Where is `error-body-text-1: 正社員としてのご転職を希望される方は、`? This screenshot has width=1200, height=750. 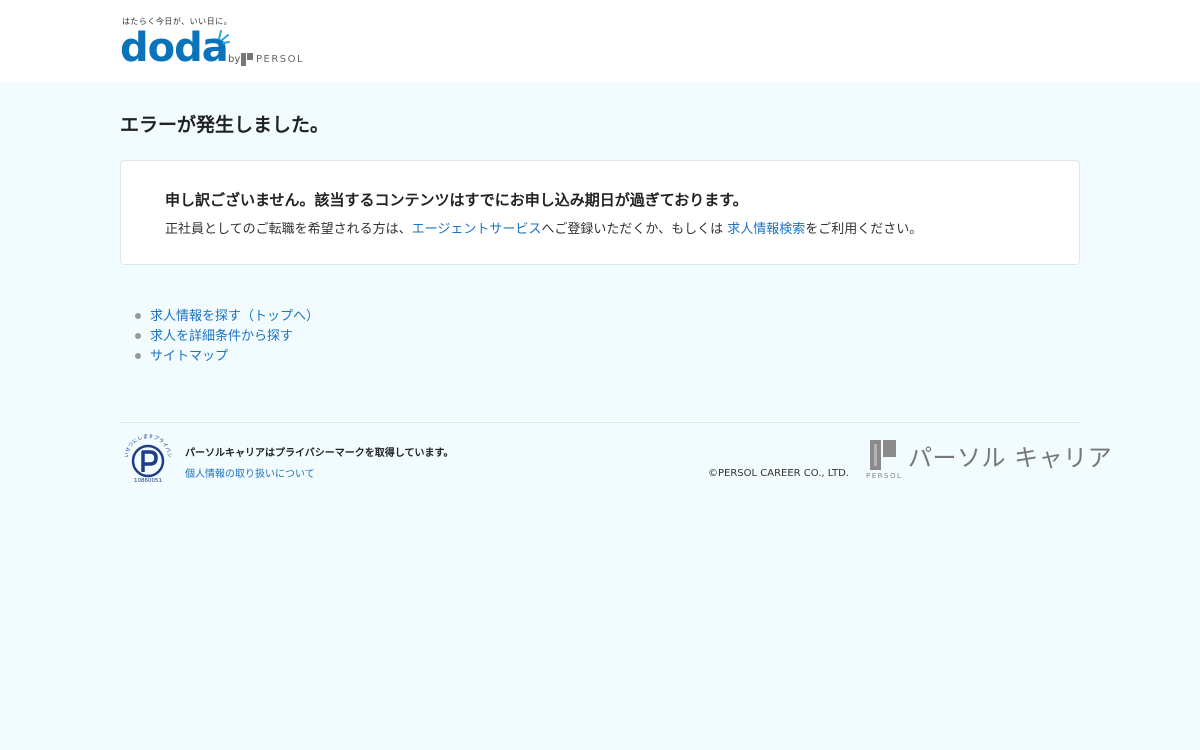 error-body-text-1: 正社員としてのご転職を希望される方は、 is located at coordinates (288, 229).